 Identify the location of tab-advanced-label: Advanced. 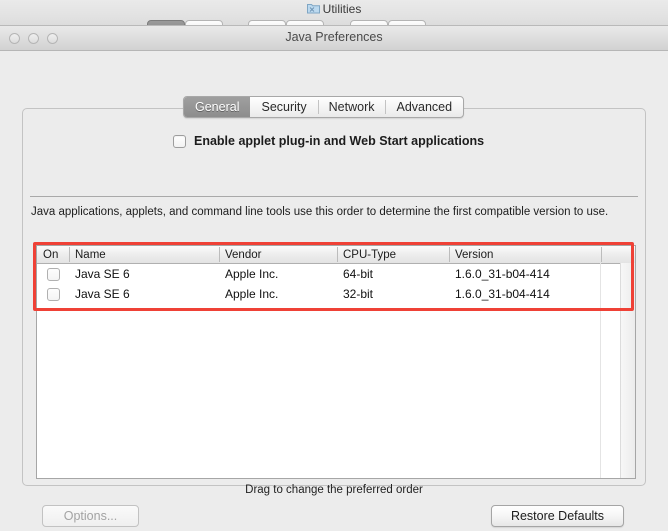
(424, 107).